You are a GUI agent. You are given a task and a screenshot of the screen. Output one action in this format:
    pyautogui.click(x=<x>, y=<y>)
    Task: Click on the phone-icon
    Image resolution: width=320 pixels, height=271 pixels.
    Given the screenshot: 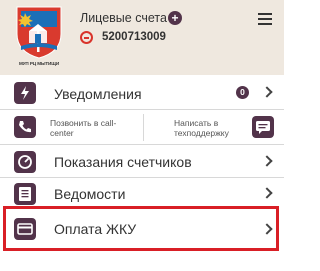 What is the action you would take?
    pyautogui.click(x=25, y=127)
    